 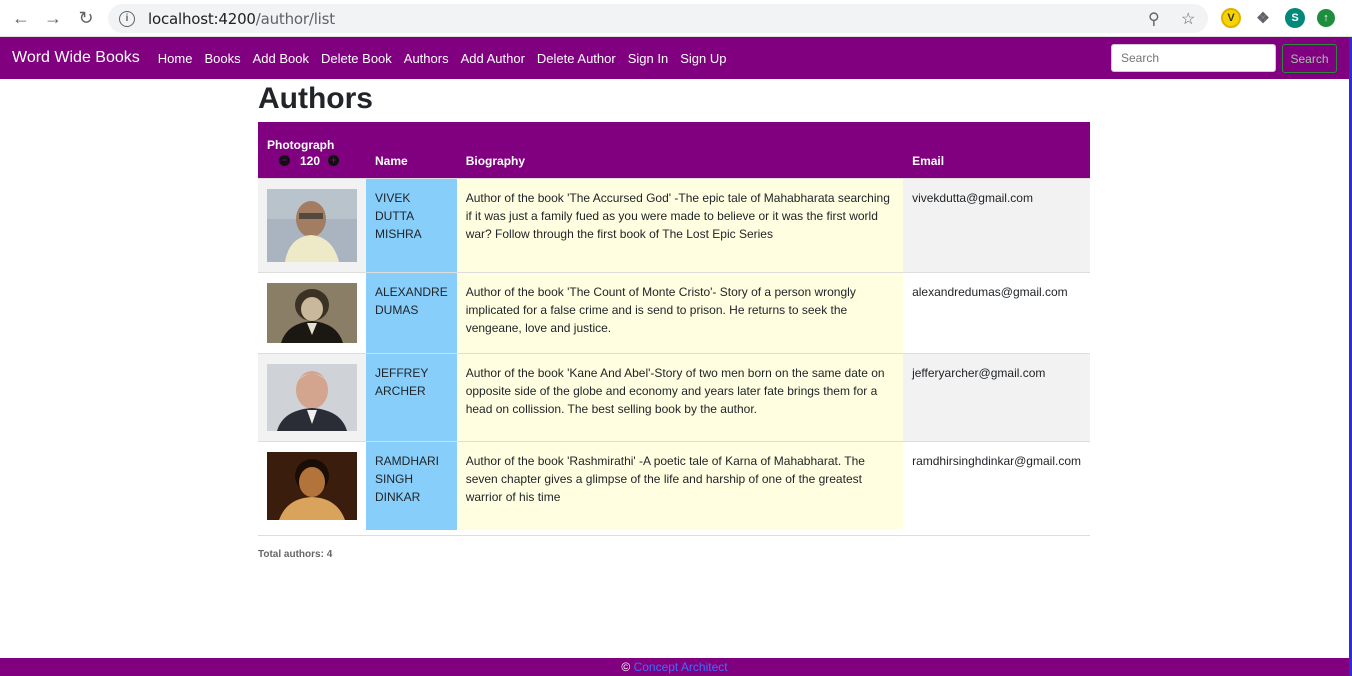 I want to click on forward-arrow-icon: →, so click(x=53, y=18).